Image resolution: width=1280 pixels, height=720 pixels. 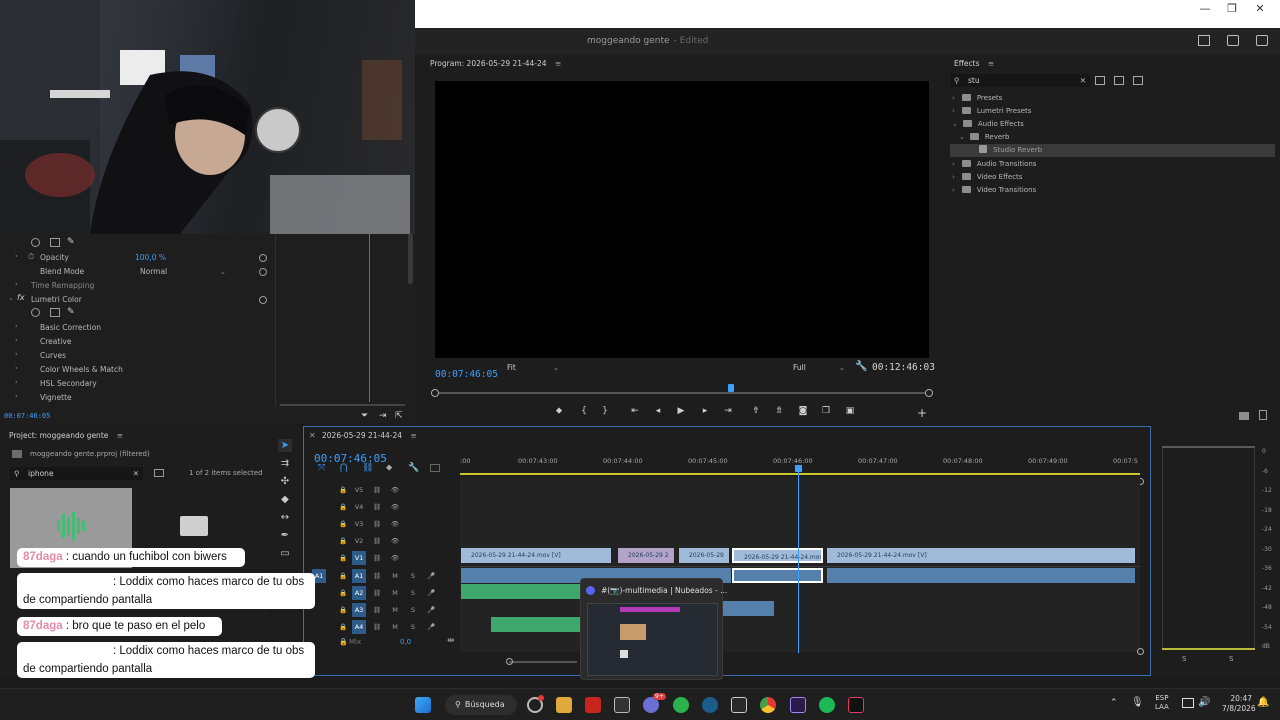 I want to click on scrollbar, so click(x=410, y=259).